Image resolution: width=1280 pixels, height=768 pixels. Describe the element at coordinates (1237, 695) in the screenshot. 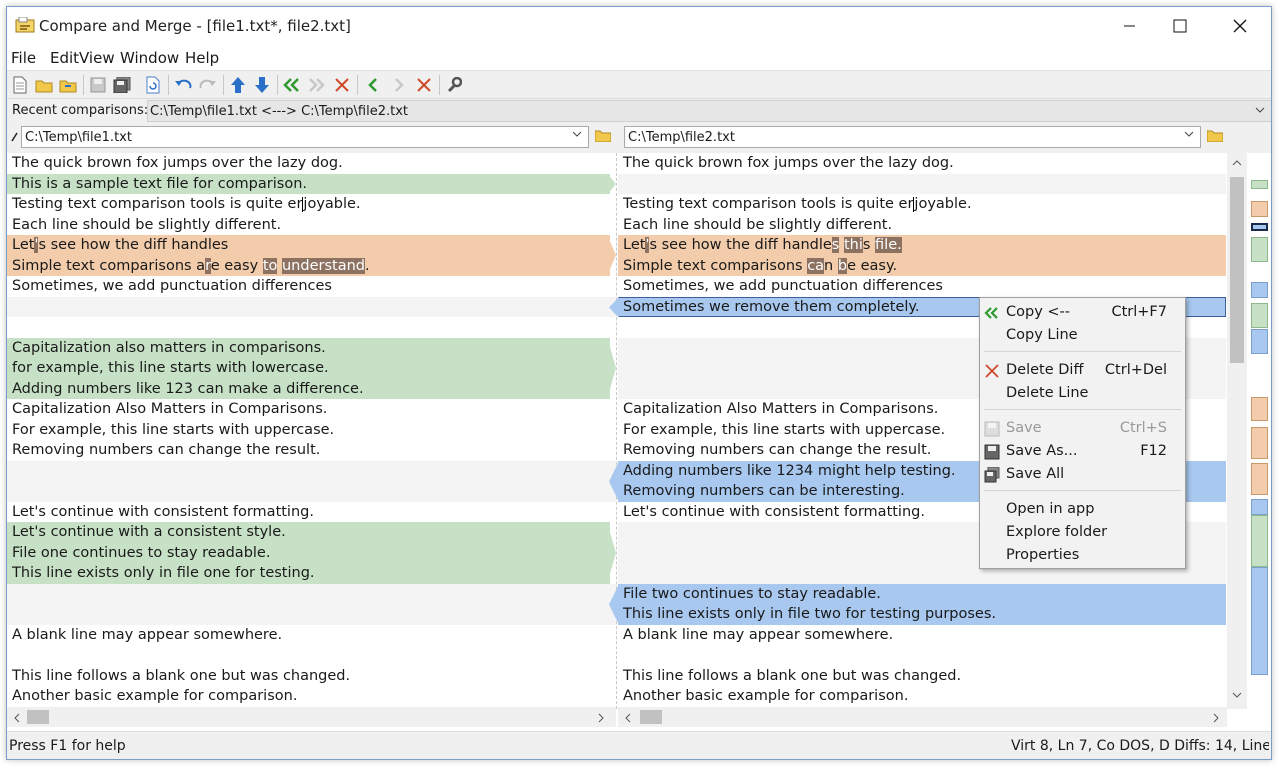

I see `scroll-down-icon` at that location.